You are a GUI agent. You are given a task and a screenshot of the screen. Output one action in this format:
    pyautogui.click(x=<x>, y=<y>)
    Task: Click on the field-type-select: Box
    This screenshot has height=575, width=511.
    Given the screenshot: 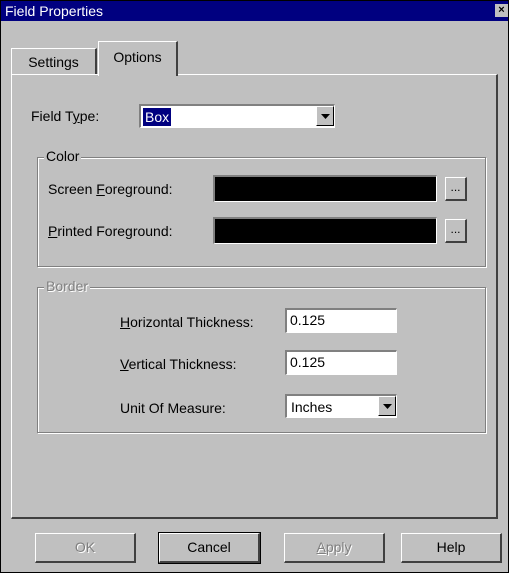 What is the action you would take?
    pyautogui.click(x=237, y=116)
    